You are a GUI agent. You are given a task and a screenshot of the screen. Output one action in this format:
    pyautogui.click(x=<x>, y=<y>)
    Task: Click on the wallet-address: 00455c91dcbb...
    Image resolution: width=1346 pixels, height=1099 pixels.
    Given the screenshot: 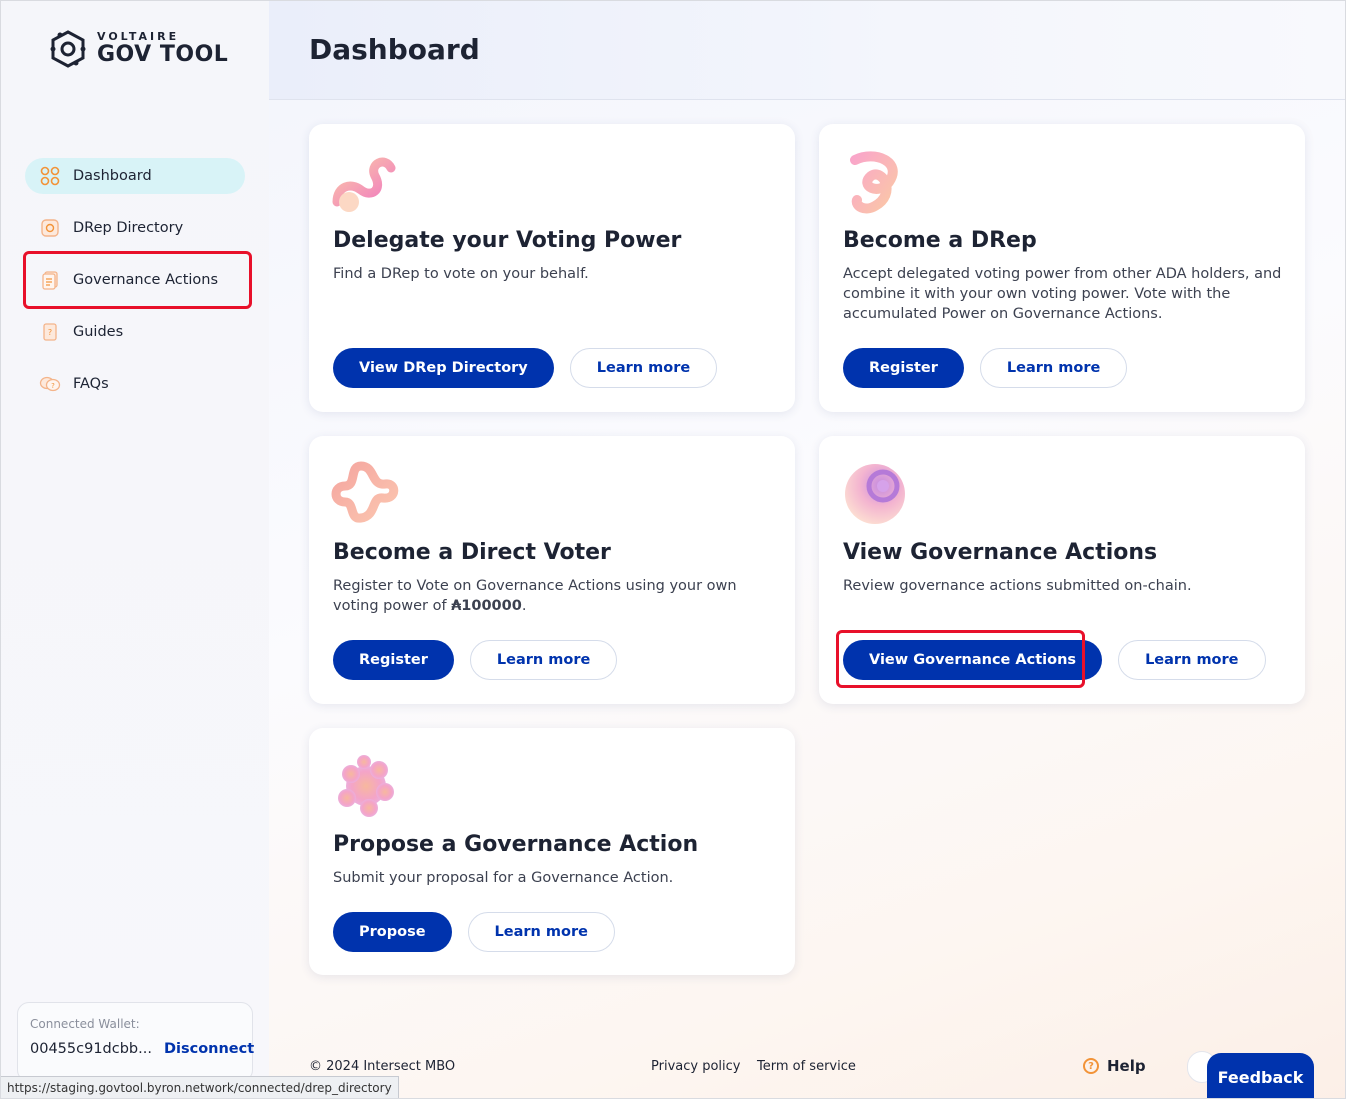 What is the action you would take?
    pyautogui.click(x=91, y=1049)
    